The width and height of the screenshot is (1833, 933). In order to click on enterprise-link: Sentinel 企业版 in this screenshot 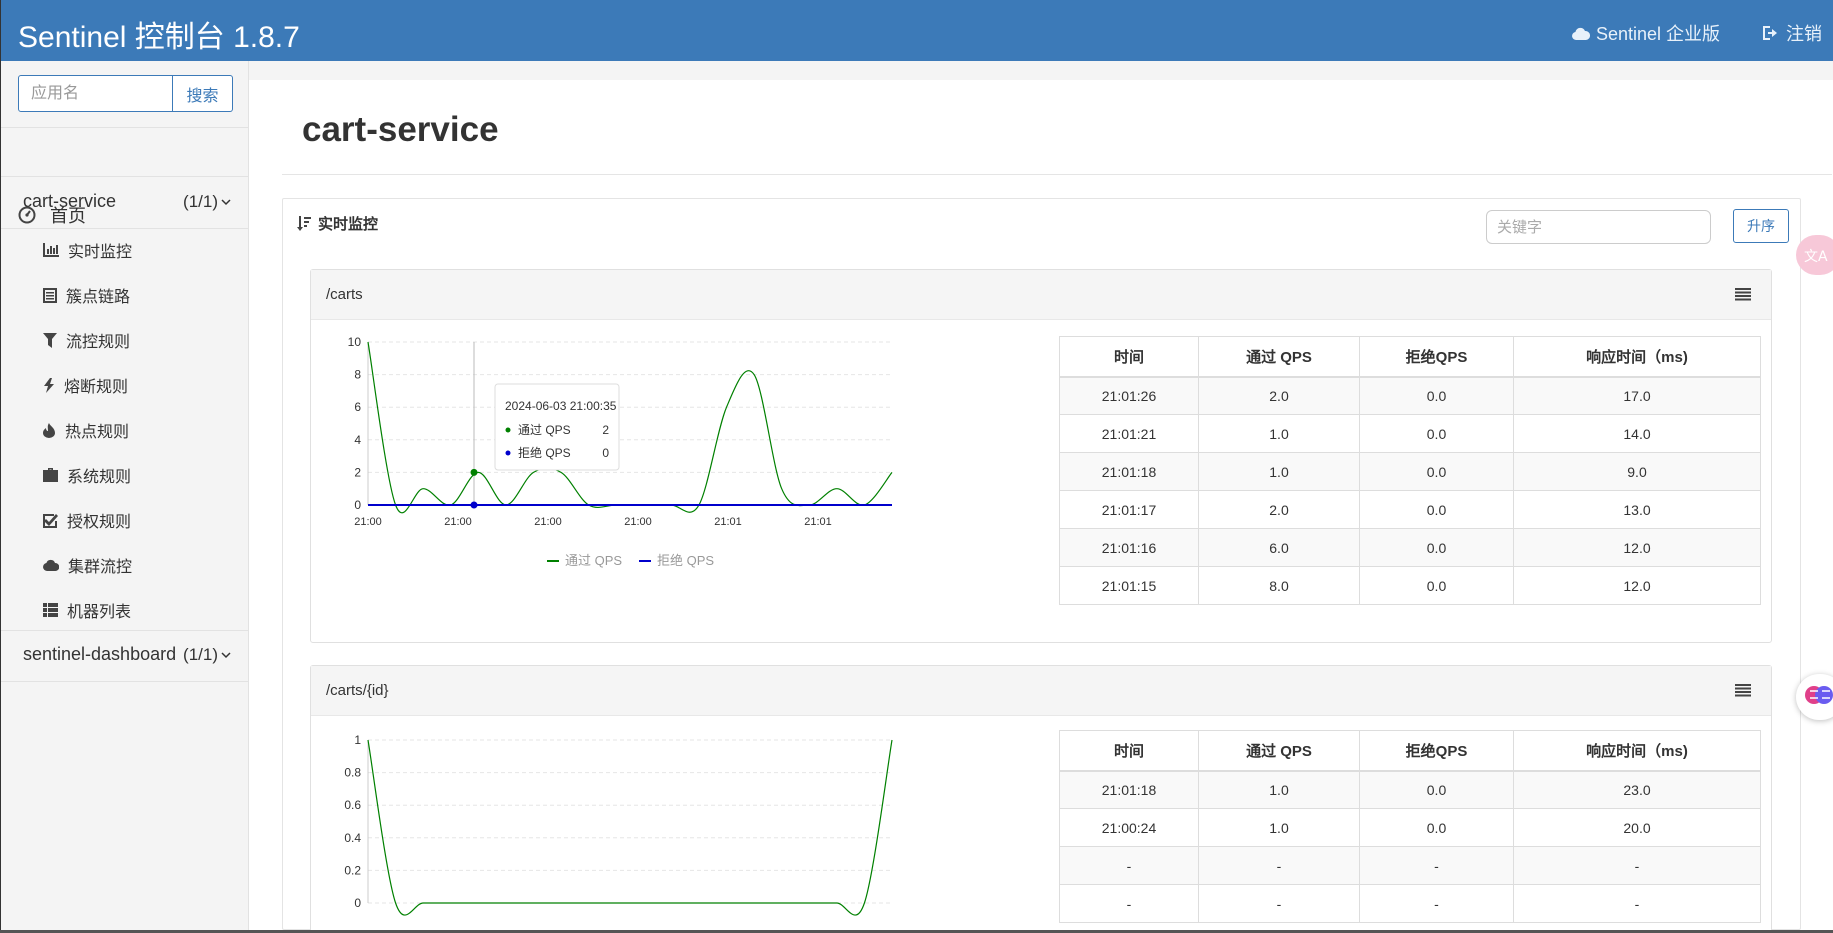, I will do `click(1646, 33)`.